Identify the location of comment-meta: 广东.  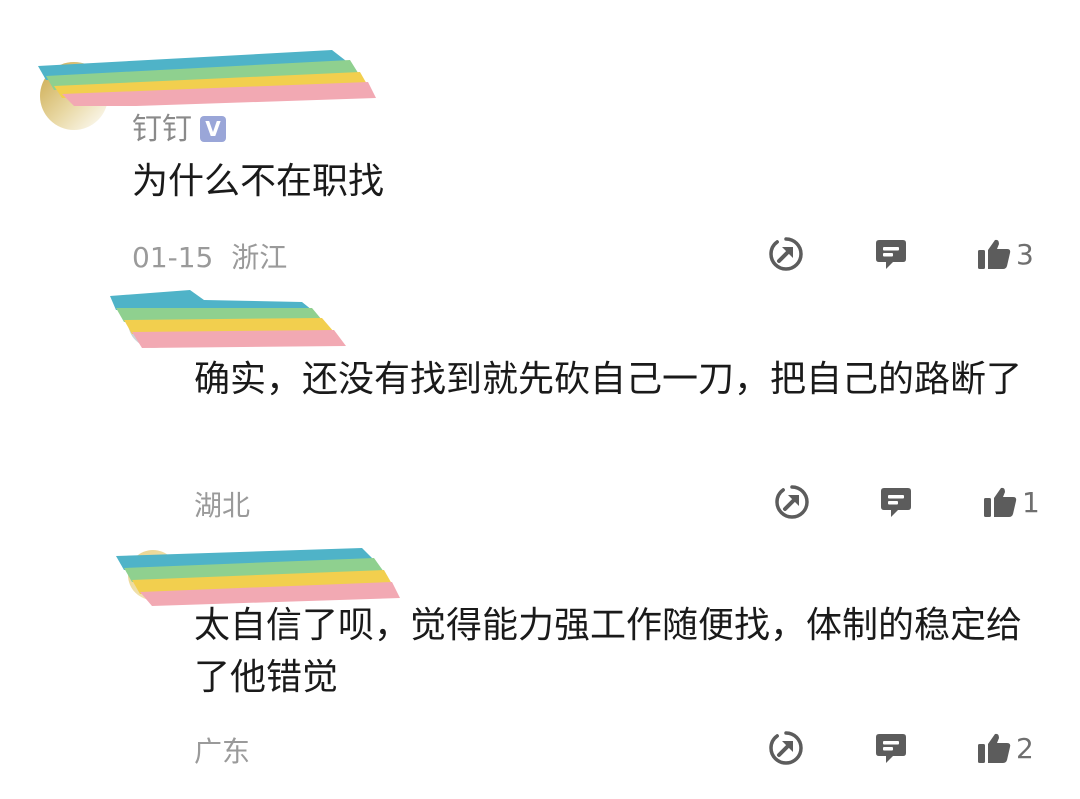
(222, 750).